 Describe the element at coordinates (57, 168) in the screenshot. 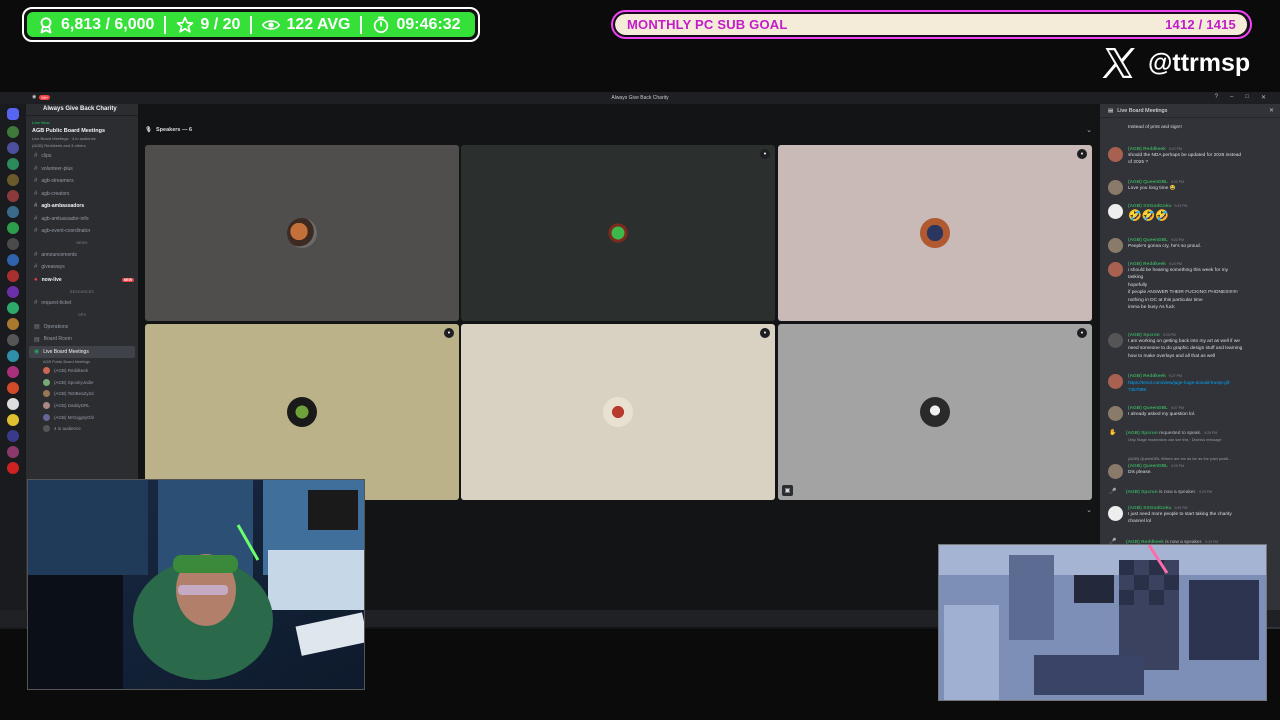

I see `channel-label: volunteer-plus` at that location.